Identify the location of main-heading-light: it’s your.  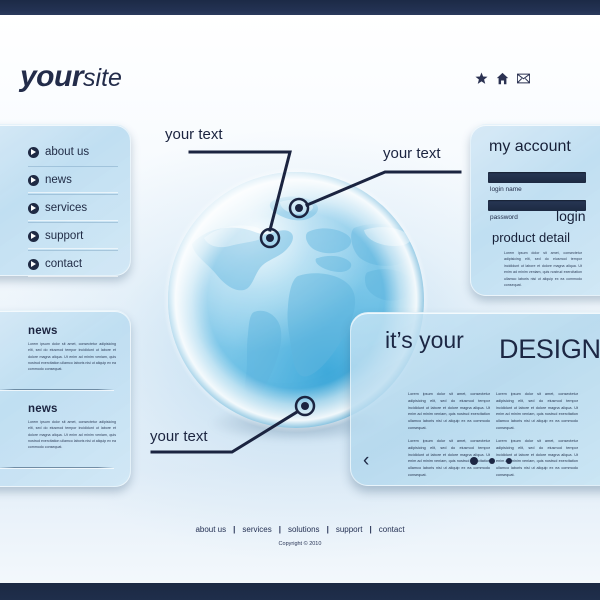
(424, 340).